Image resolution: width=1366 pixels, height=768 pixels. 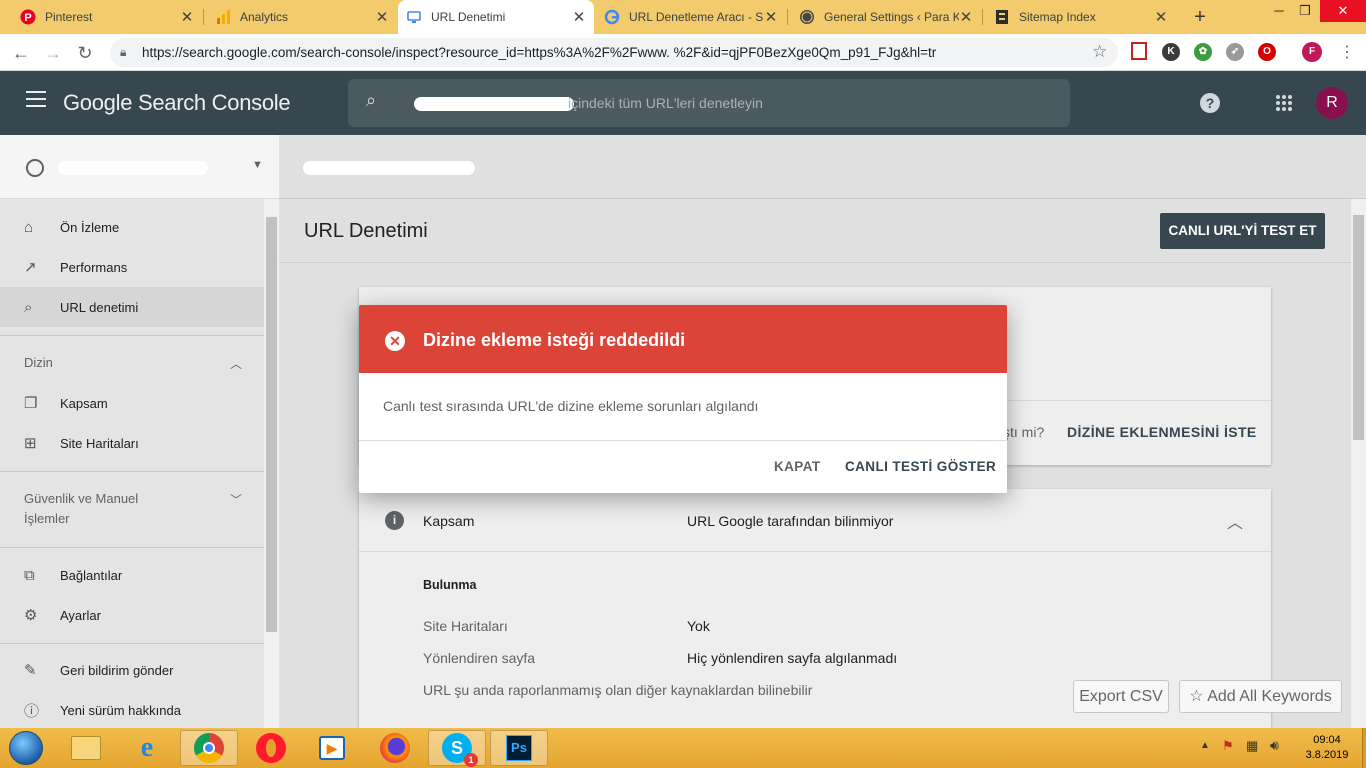 What do you see at coordinates (21, 53) in the screenshot?
I see `back-icon: ←` at bounding box center [21, 53].